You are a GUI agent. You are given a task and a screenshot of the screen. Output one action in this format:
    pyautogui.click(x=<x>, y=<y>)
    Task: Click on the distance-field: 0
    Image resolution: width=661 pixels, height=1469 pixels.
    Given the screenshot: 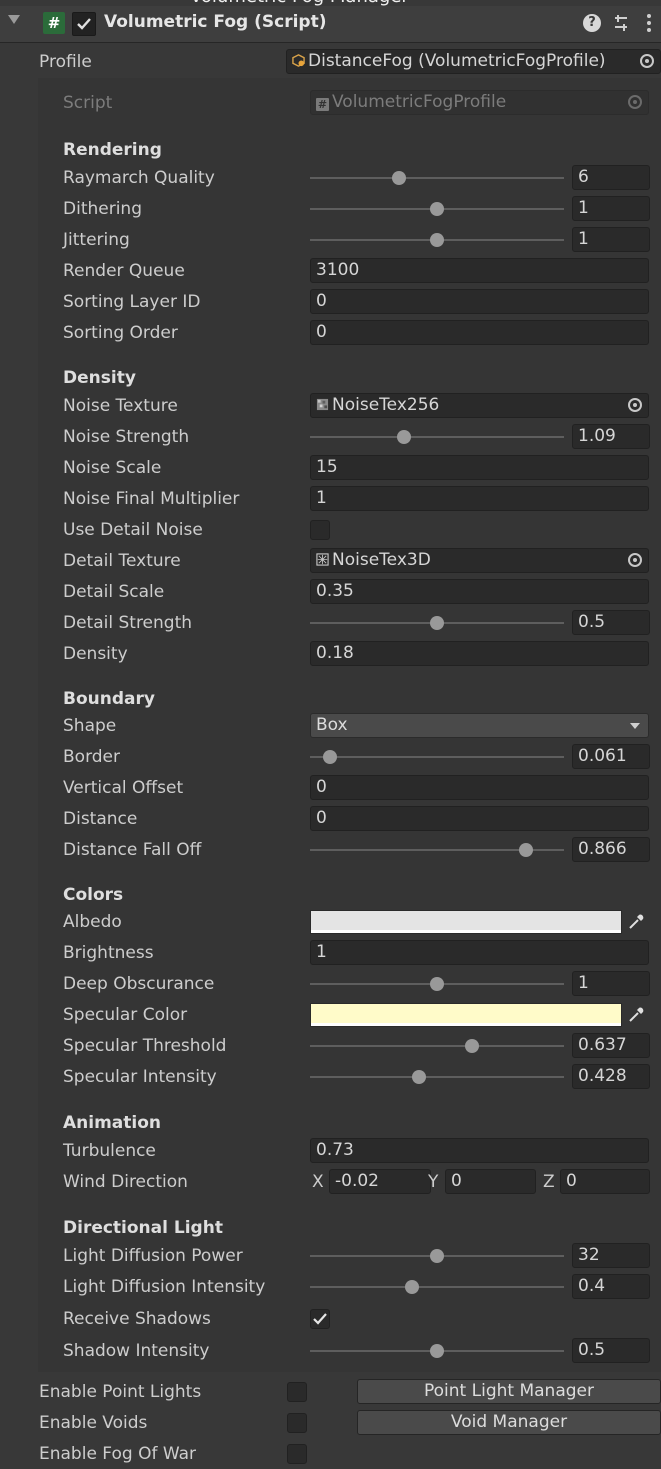 What is the action you would take?
    pyautogui.click(x=479, y=818)
    